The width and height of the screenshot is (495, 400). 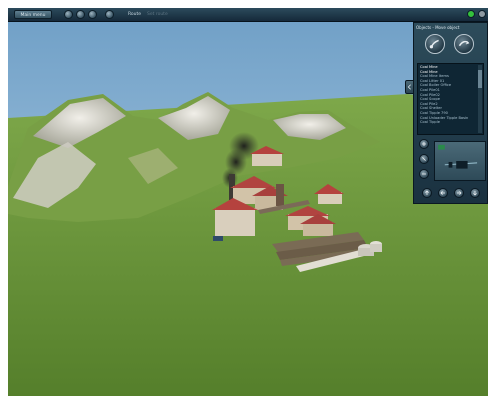 What do you see at coordinates (471, 14) in the screenshot?
I see `status-green-light` at bounding box center [471, 14].